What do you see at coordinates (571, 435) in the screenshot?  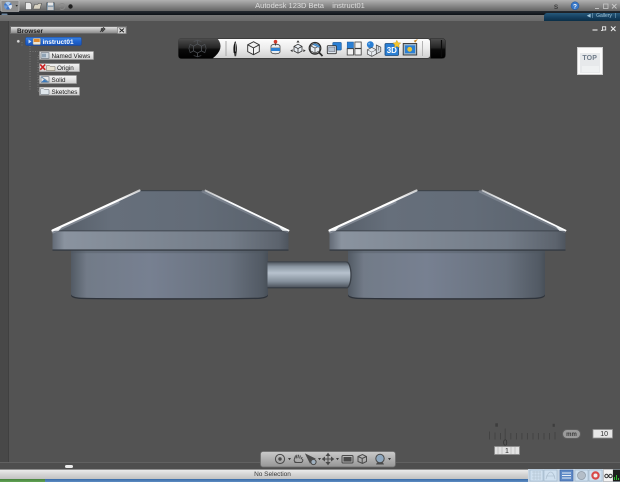 I see `svg-text: mm` at bounding box center [571, 435].